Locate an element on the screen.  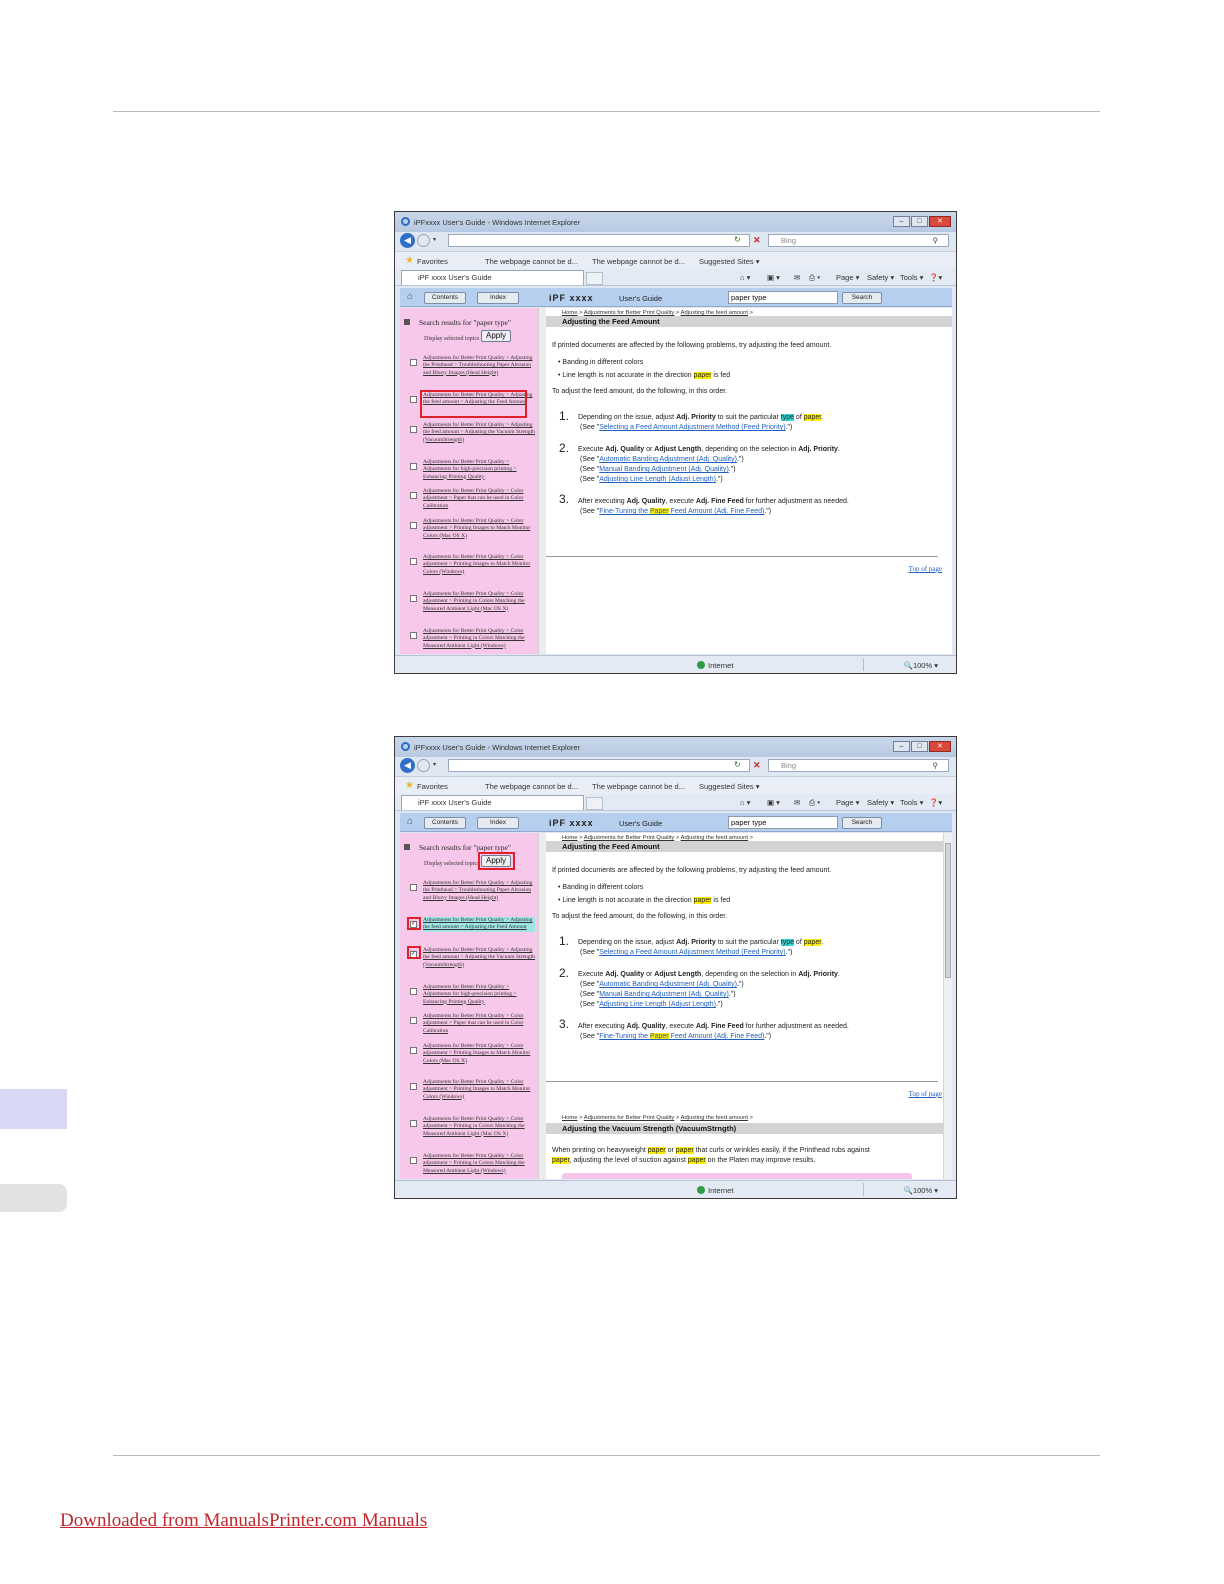
collapse-icon is located at coordinates (407, 847).